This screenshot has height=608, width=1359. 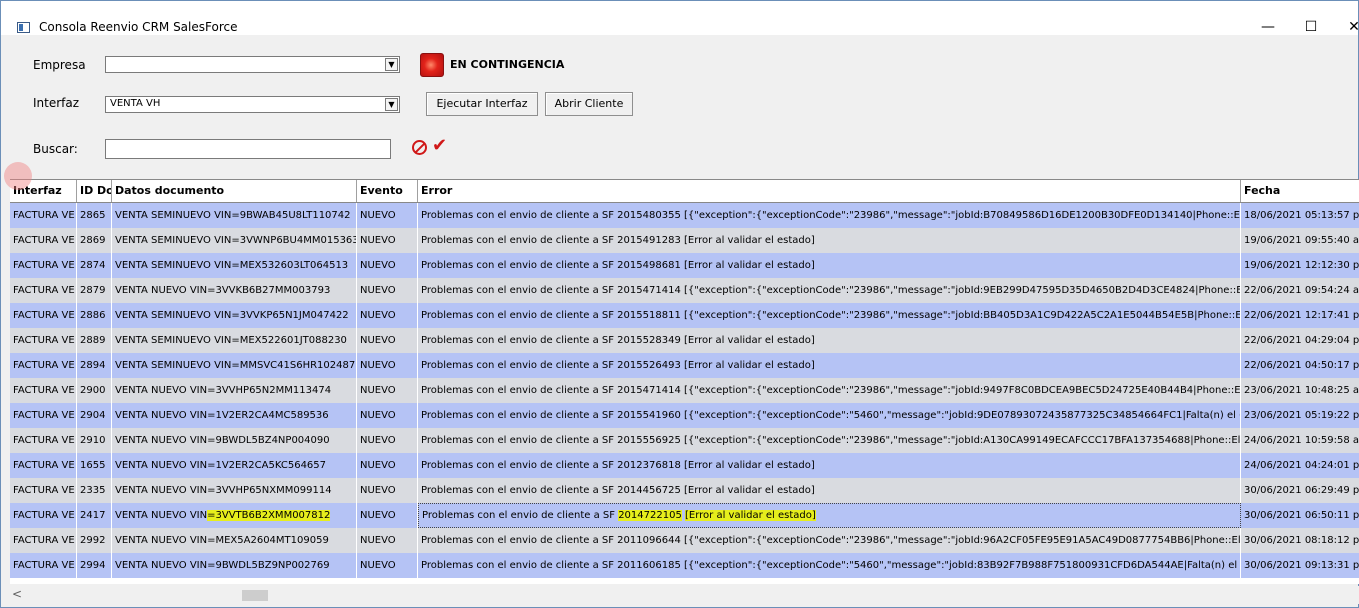 What do you see at coordinates (234, 390) in the screenshot?
I see `cell-datos: VENTA NUEVO VIN=3VVHP65N2MM113474` at bounding box center [234, 390].